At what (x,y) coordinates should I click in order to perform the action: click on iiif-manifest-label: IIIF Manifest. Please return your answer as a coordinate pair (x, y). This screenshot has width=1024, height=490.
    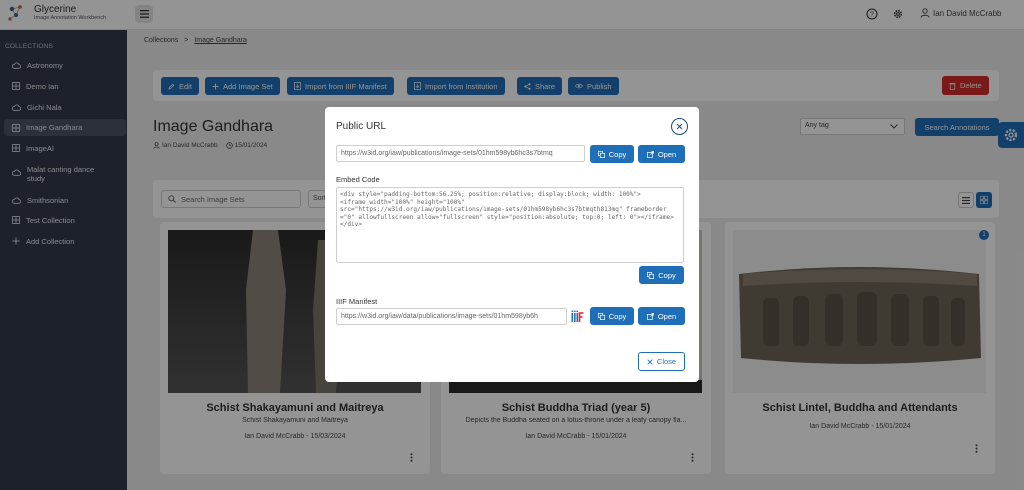
    Looking at the image, I should click on (357, 301).